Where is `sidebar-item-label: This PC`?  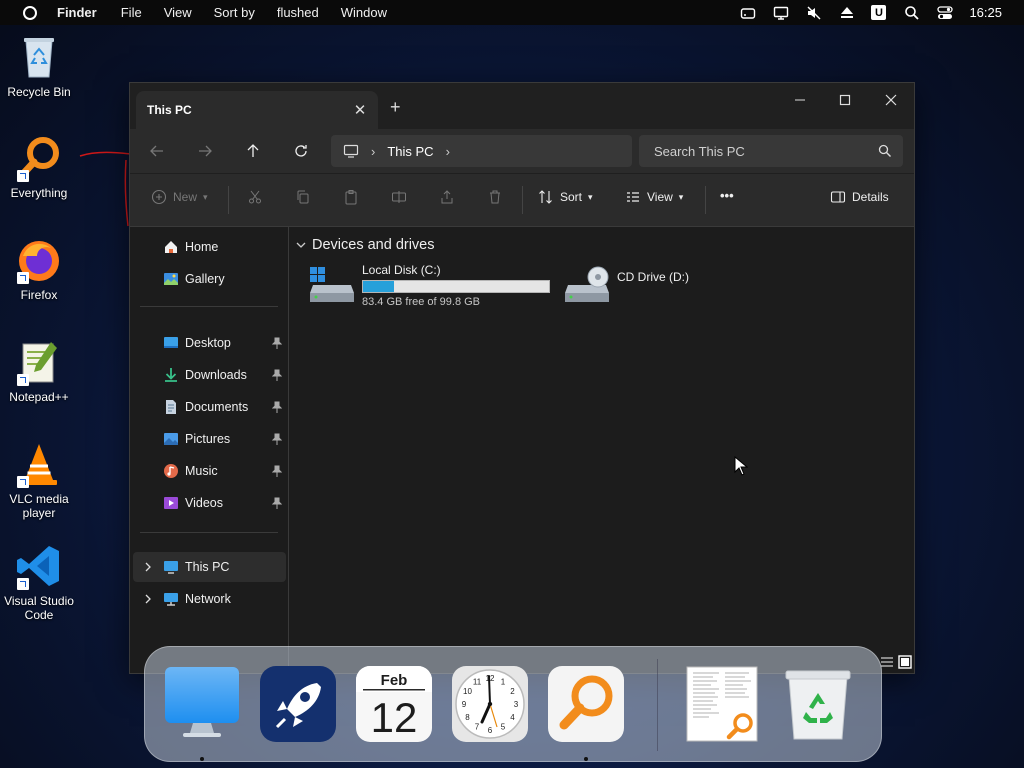 sidebar-item-label: This PC is located at coordinates (207, 567).